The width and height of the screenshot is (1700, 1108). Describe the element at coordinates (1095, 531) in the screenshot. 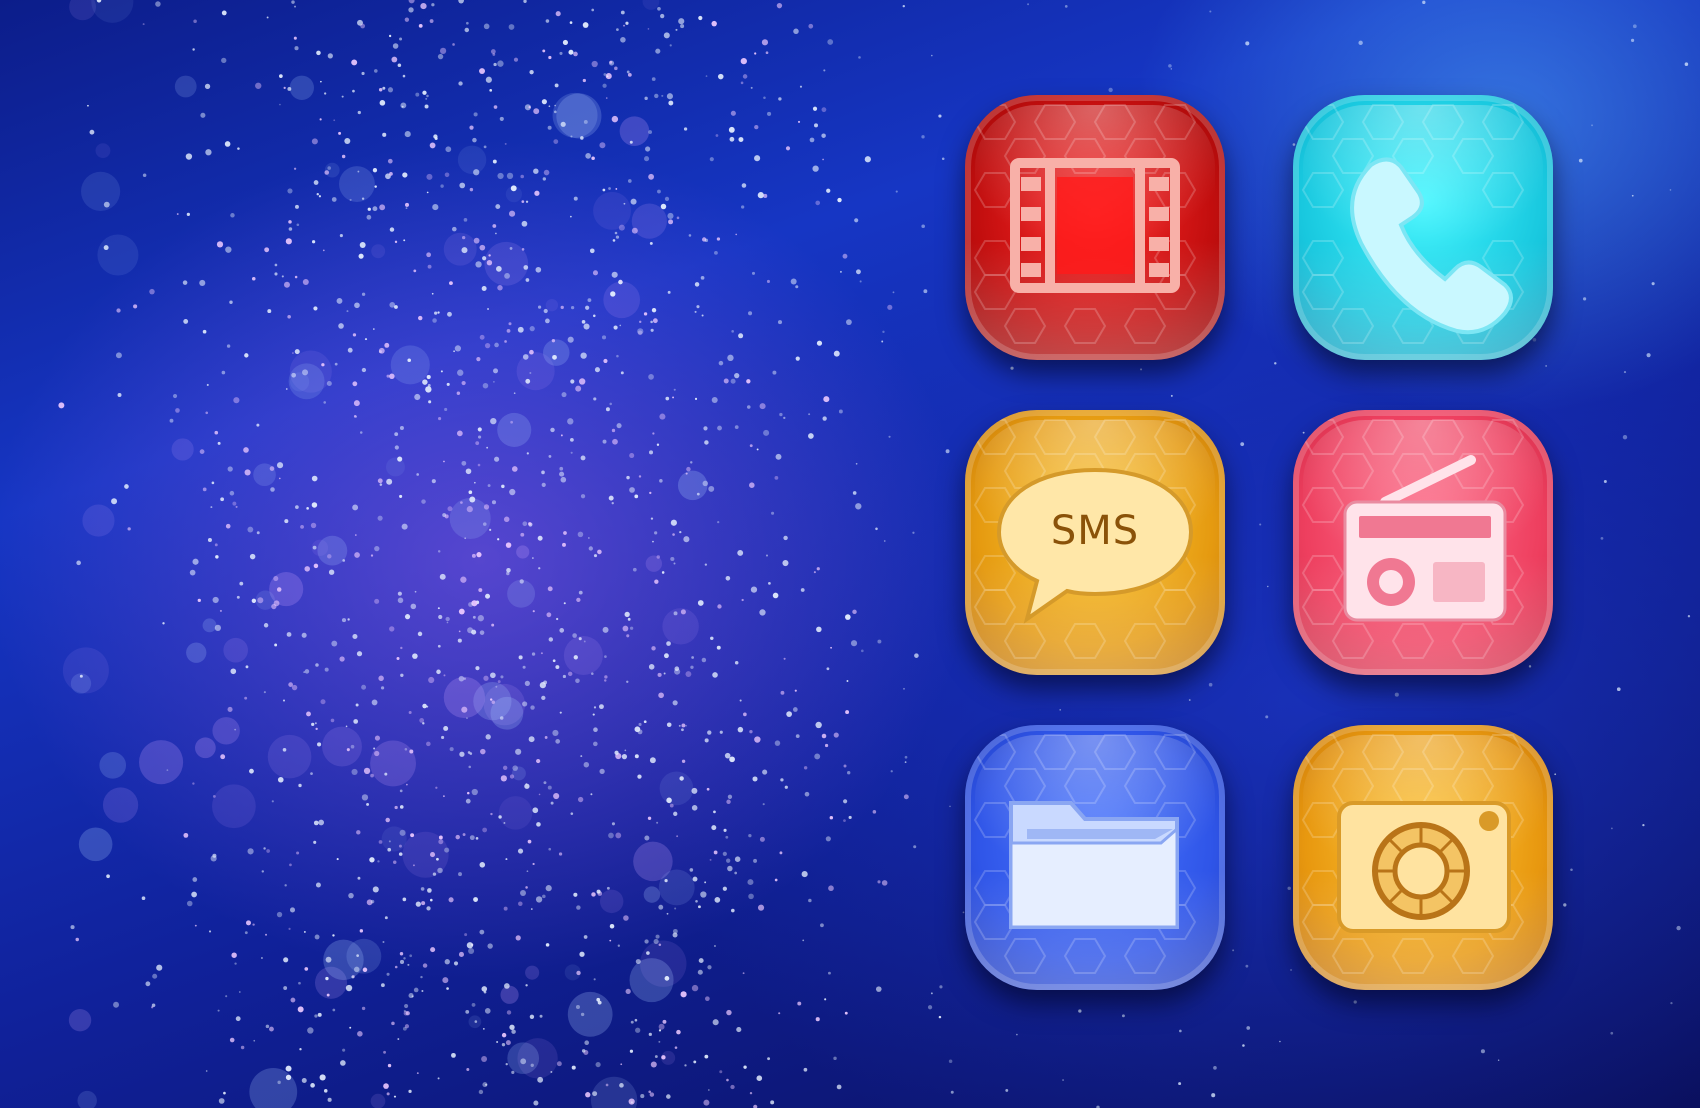

I see `sms-label: SMS` at that location.